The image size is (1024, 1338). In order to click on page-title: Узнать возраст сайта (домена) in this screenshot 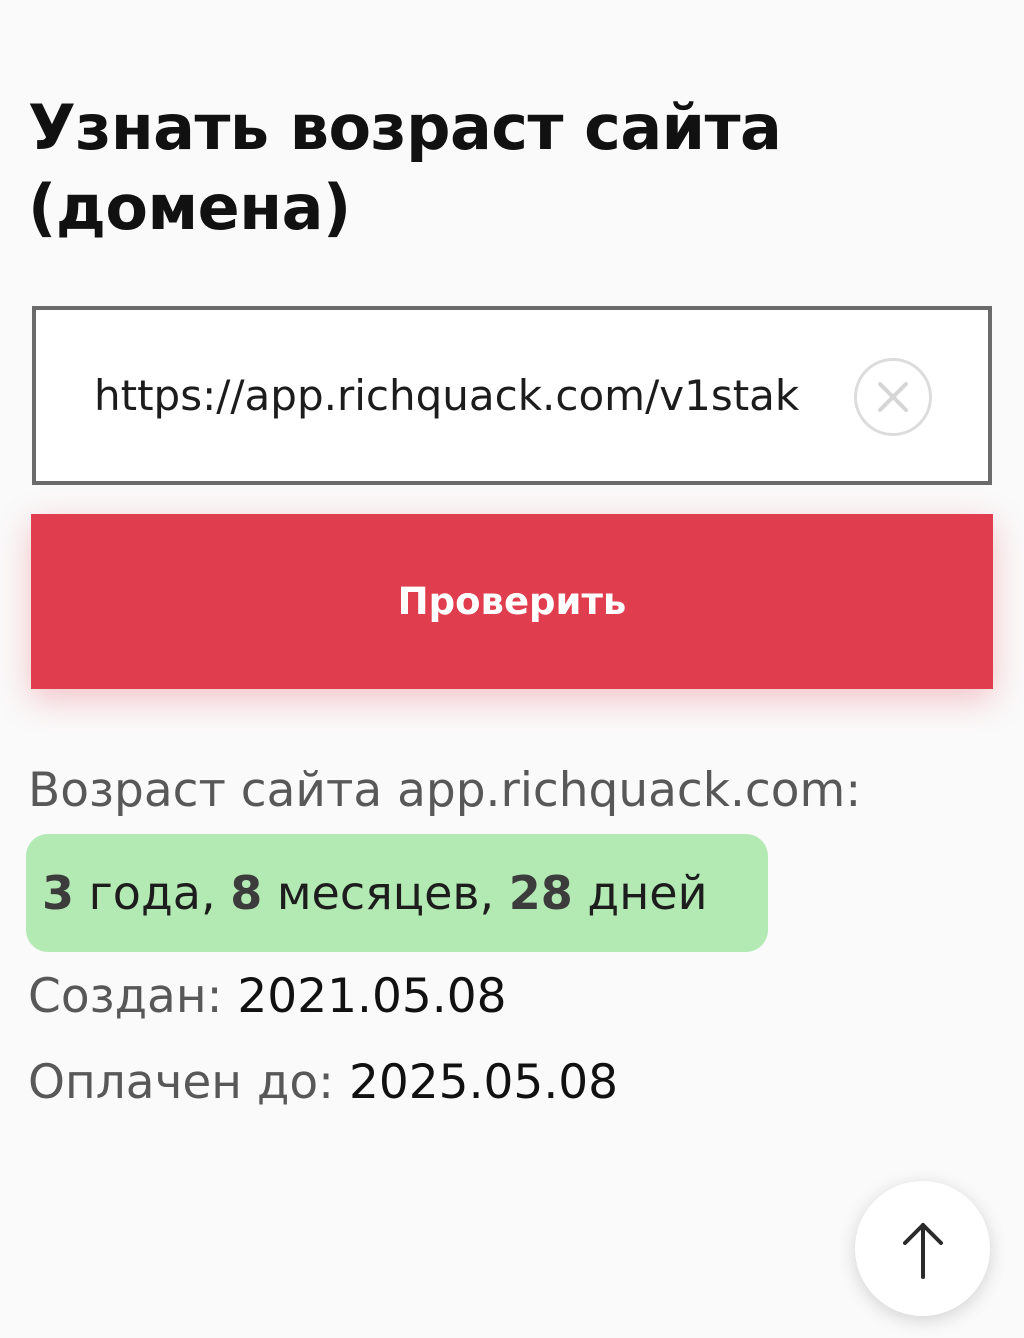, I will do `click(405, 167)`.